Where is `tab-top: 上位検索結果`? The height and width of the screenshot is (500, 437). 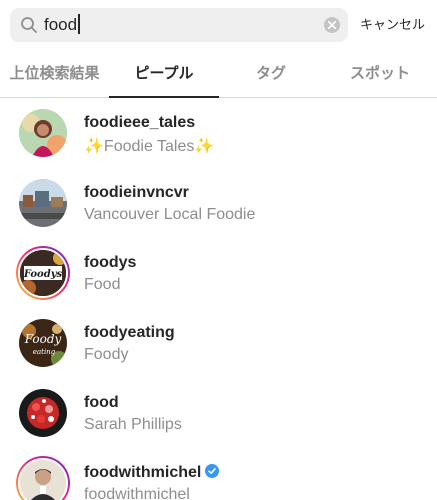 tab-top: 上位検索結果 is located at coordinates (54, 75).